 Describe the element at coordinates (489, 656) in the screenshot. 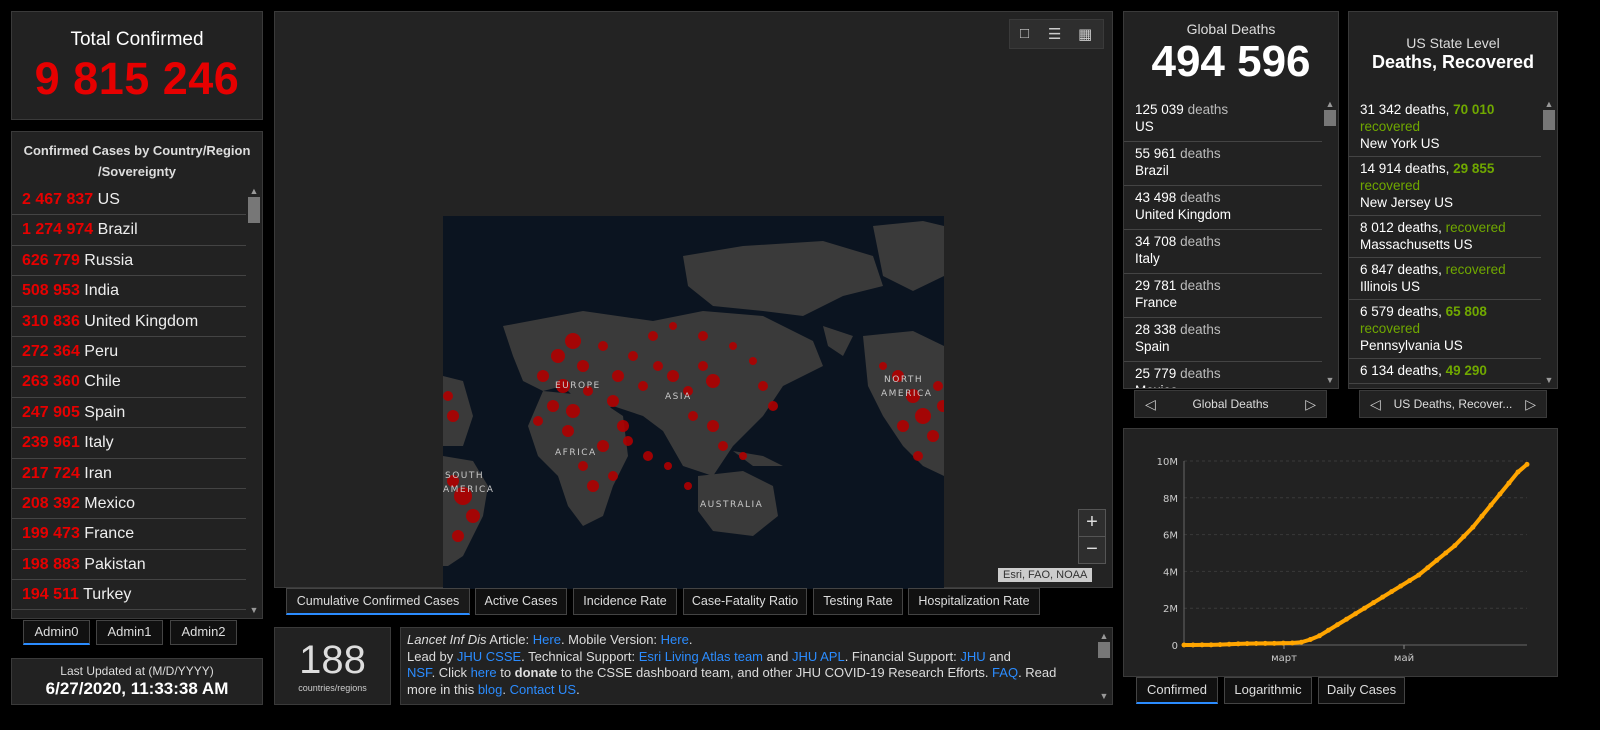

I see `jhu-csse-link: JHU CSSE` at that location.